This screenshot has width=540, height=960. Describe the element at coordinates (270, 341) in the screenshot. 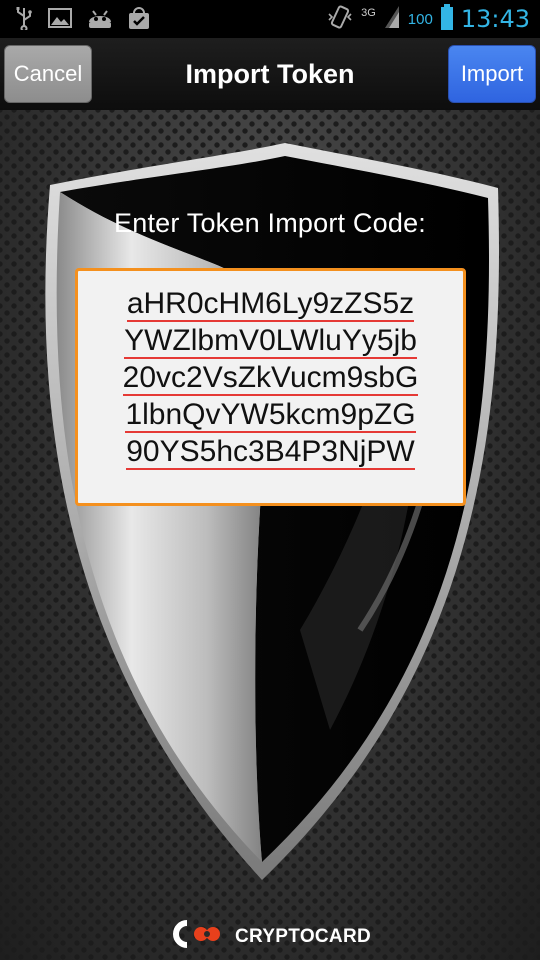

I see `code-line: YWZlbmV0LWluYy5jb` at that location.